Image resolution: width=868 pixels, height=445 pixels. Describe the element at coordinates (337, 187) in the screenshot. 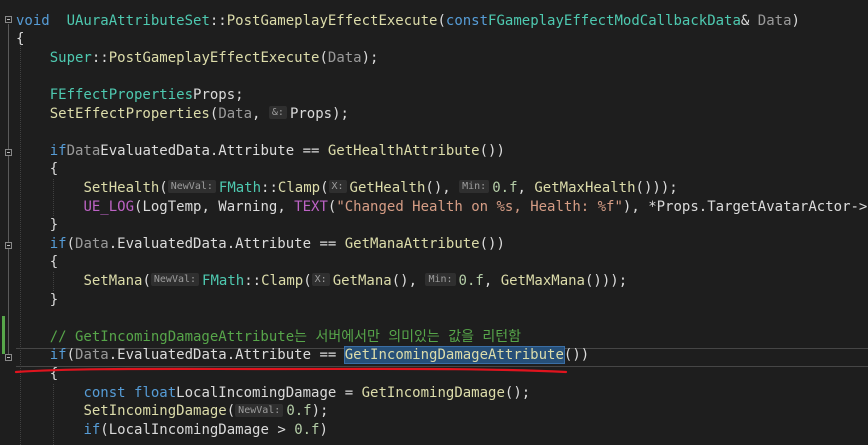

I see `parameter-hint: X:` at that location.